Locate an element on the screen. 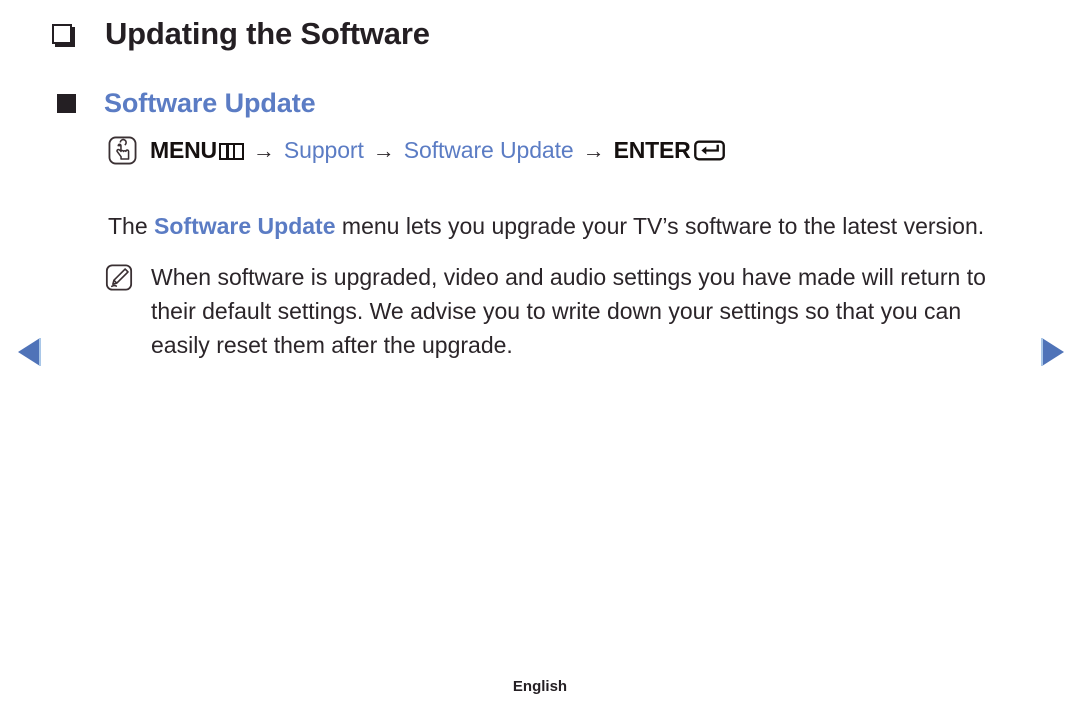 This screenshot has width=1080, height=705. body-highlight: Software Update is located at coordinates (245, 226).